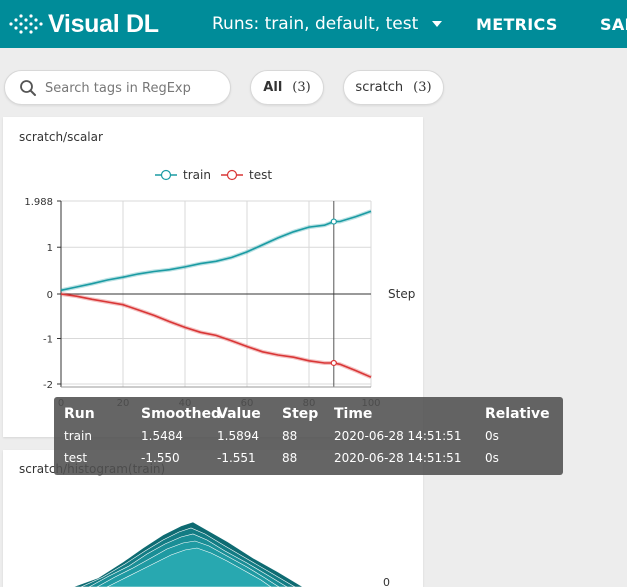 This screenshot has height=587, width=627. Describe the element at coordinates (26, 24) in the screenshot. I see `visualdl-logo-icon` at that location.